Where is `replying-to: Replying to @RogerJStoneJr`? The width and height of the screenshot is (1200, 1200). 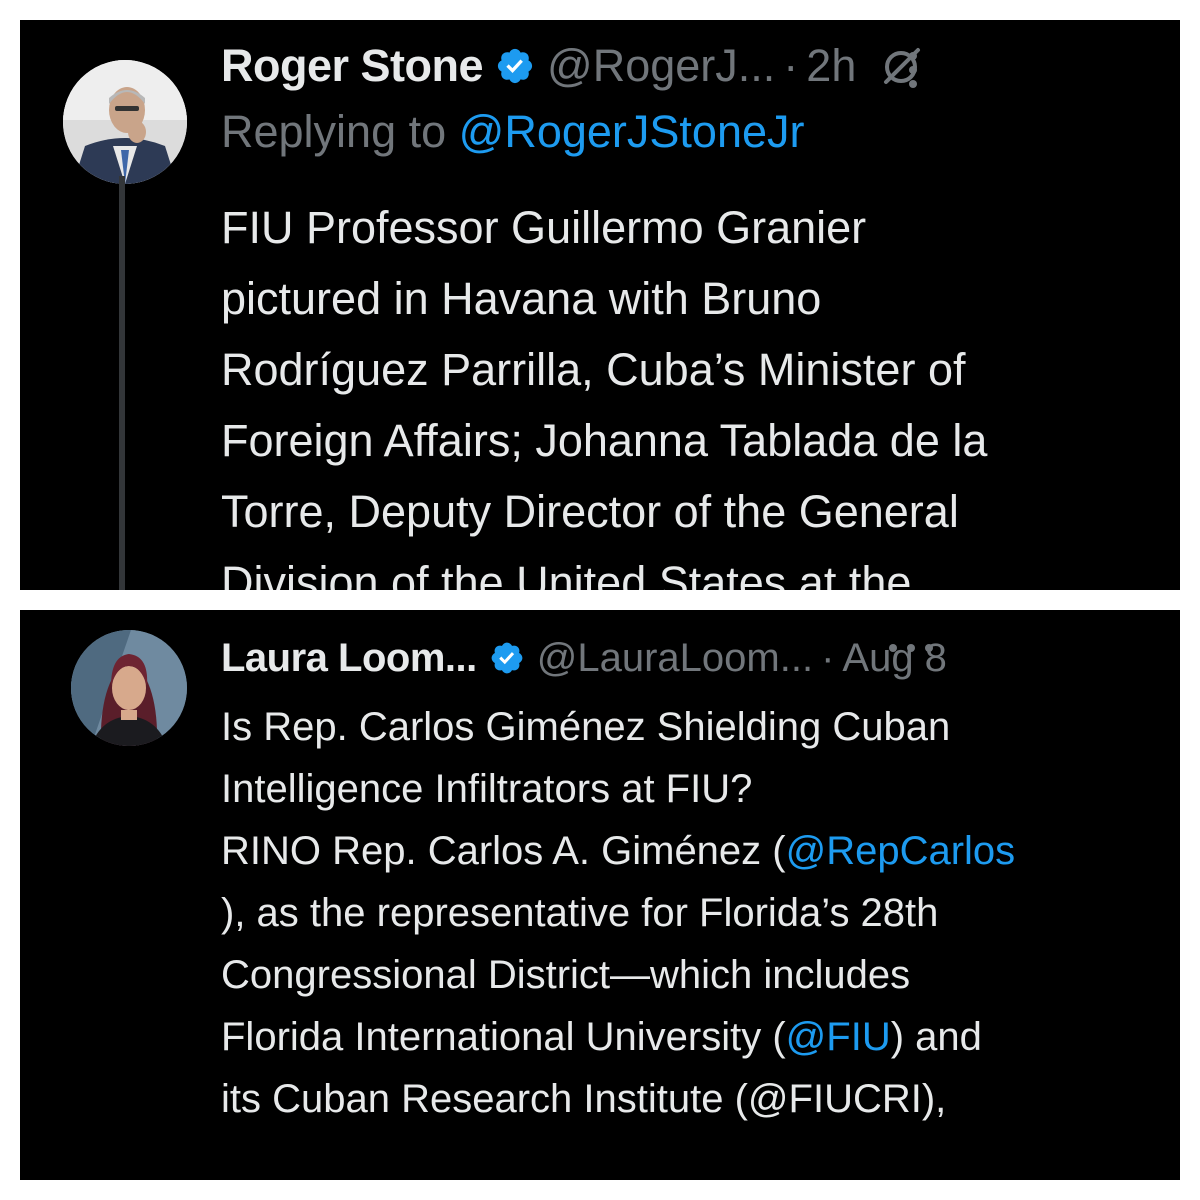
replying-to: Replying to @RogerJStoneJr is located at coordinates (512, 132).